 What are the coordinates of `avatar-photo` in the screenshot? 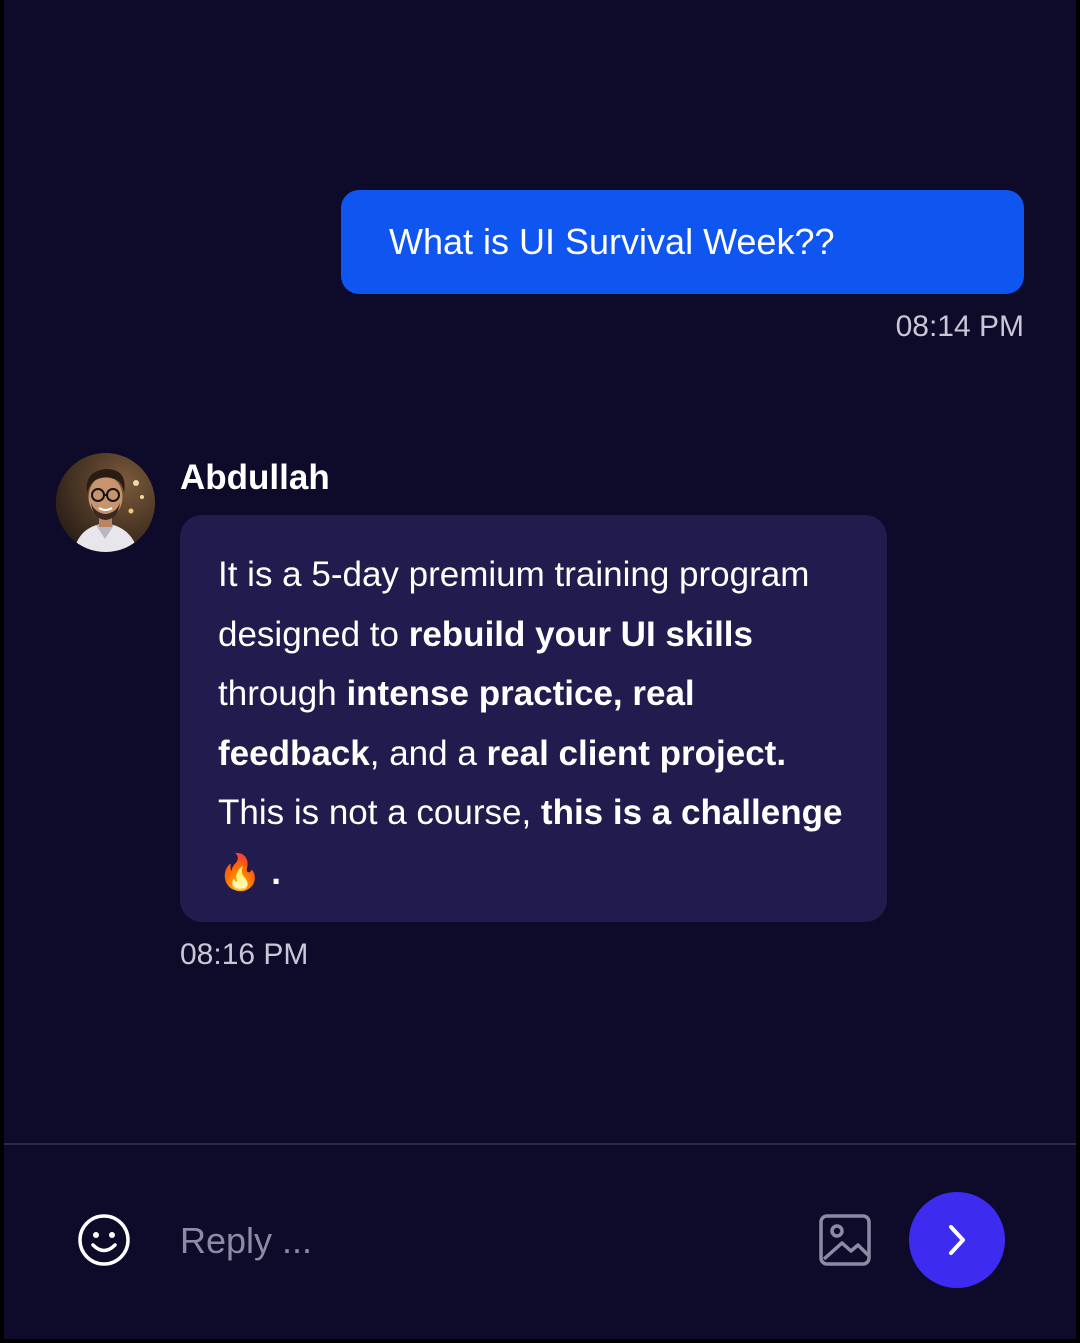 It's located at (105, 502).